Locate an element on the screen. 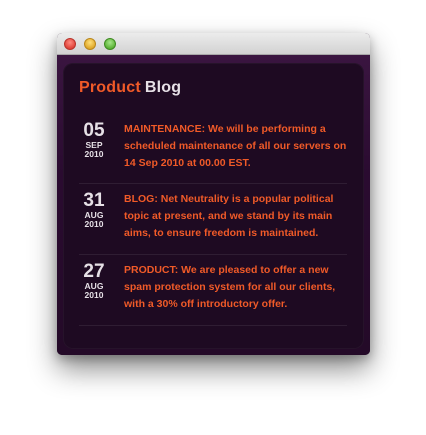 This screenshot has height=435, width=426. post-date: 05 SEP 2010 is located at coordinates (94, 140).